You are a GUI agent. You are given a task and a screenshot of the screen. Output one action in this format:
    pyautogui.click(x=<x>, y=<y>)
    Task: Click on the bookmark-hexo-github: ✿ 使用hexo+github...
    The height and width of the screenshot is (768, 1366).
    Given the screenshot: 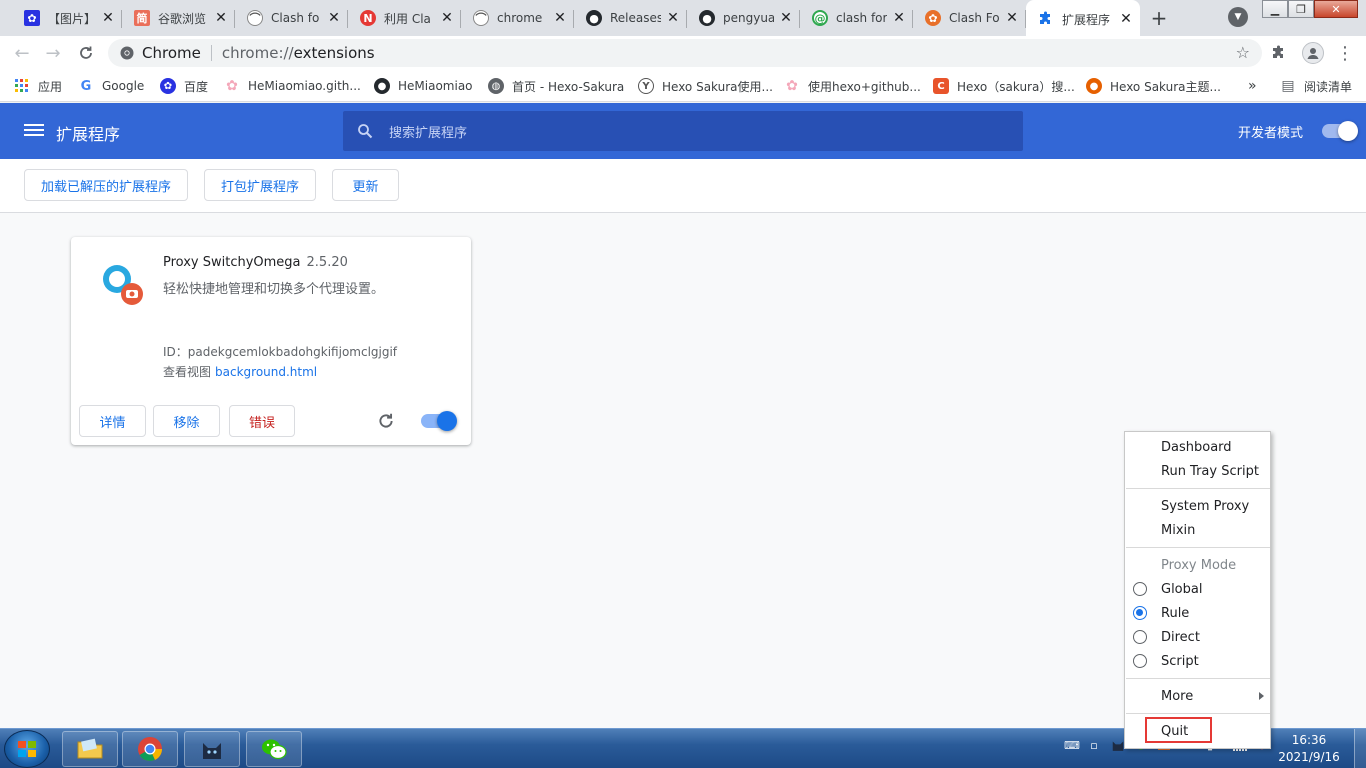 What is the action you would take?
    pyautogui.click(x=852, y=86)
    